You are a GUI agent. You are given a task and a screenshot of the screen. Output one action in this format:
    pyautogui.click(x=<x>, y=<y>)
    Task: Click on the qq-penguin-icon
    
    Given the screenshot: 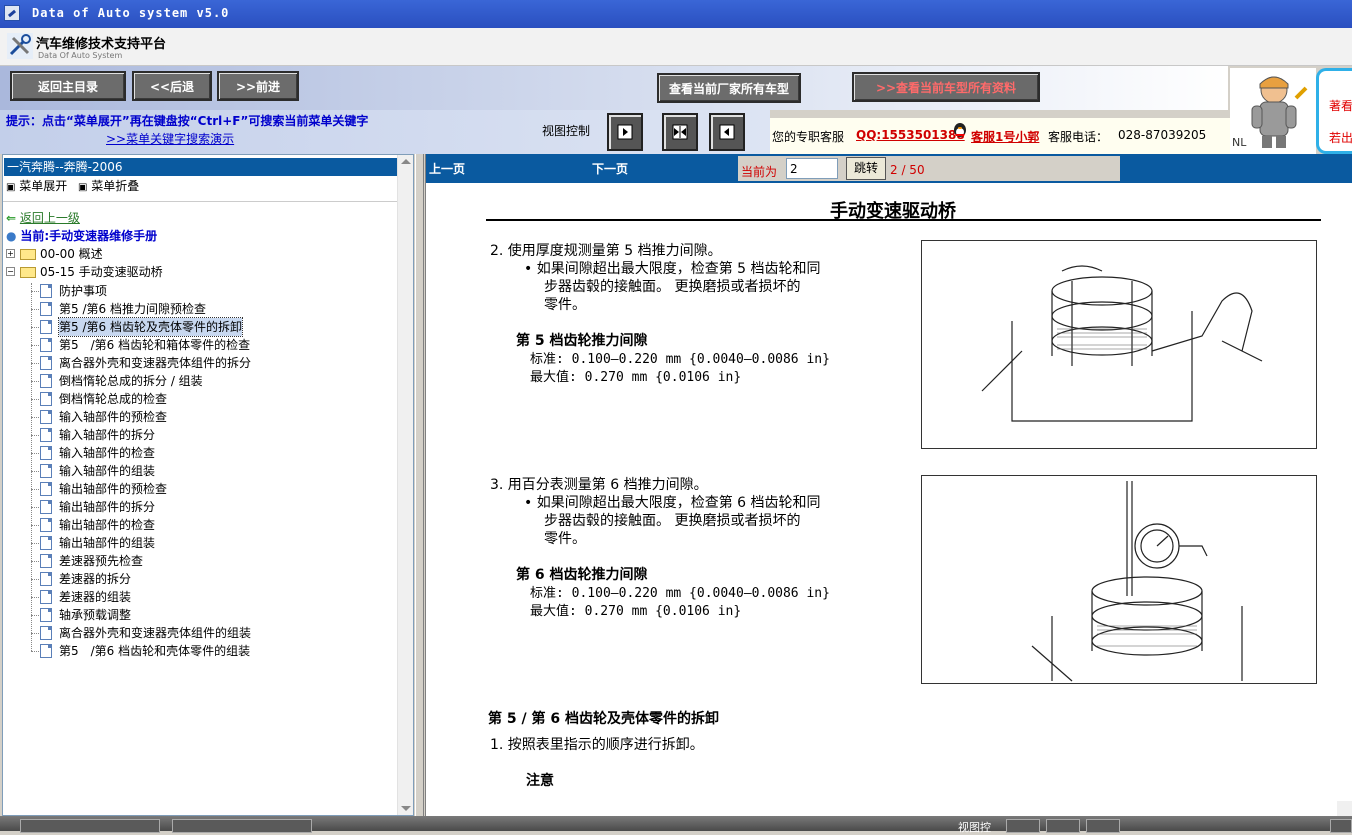 What is the action you would take?
    pyautogui.click(x=960, y=129)
    